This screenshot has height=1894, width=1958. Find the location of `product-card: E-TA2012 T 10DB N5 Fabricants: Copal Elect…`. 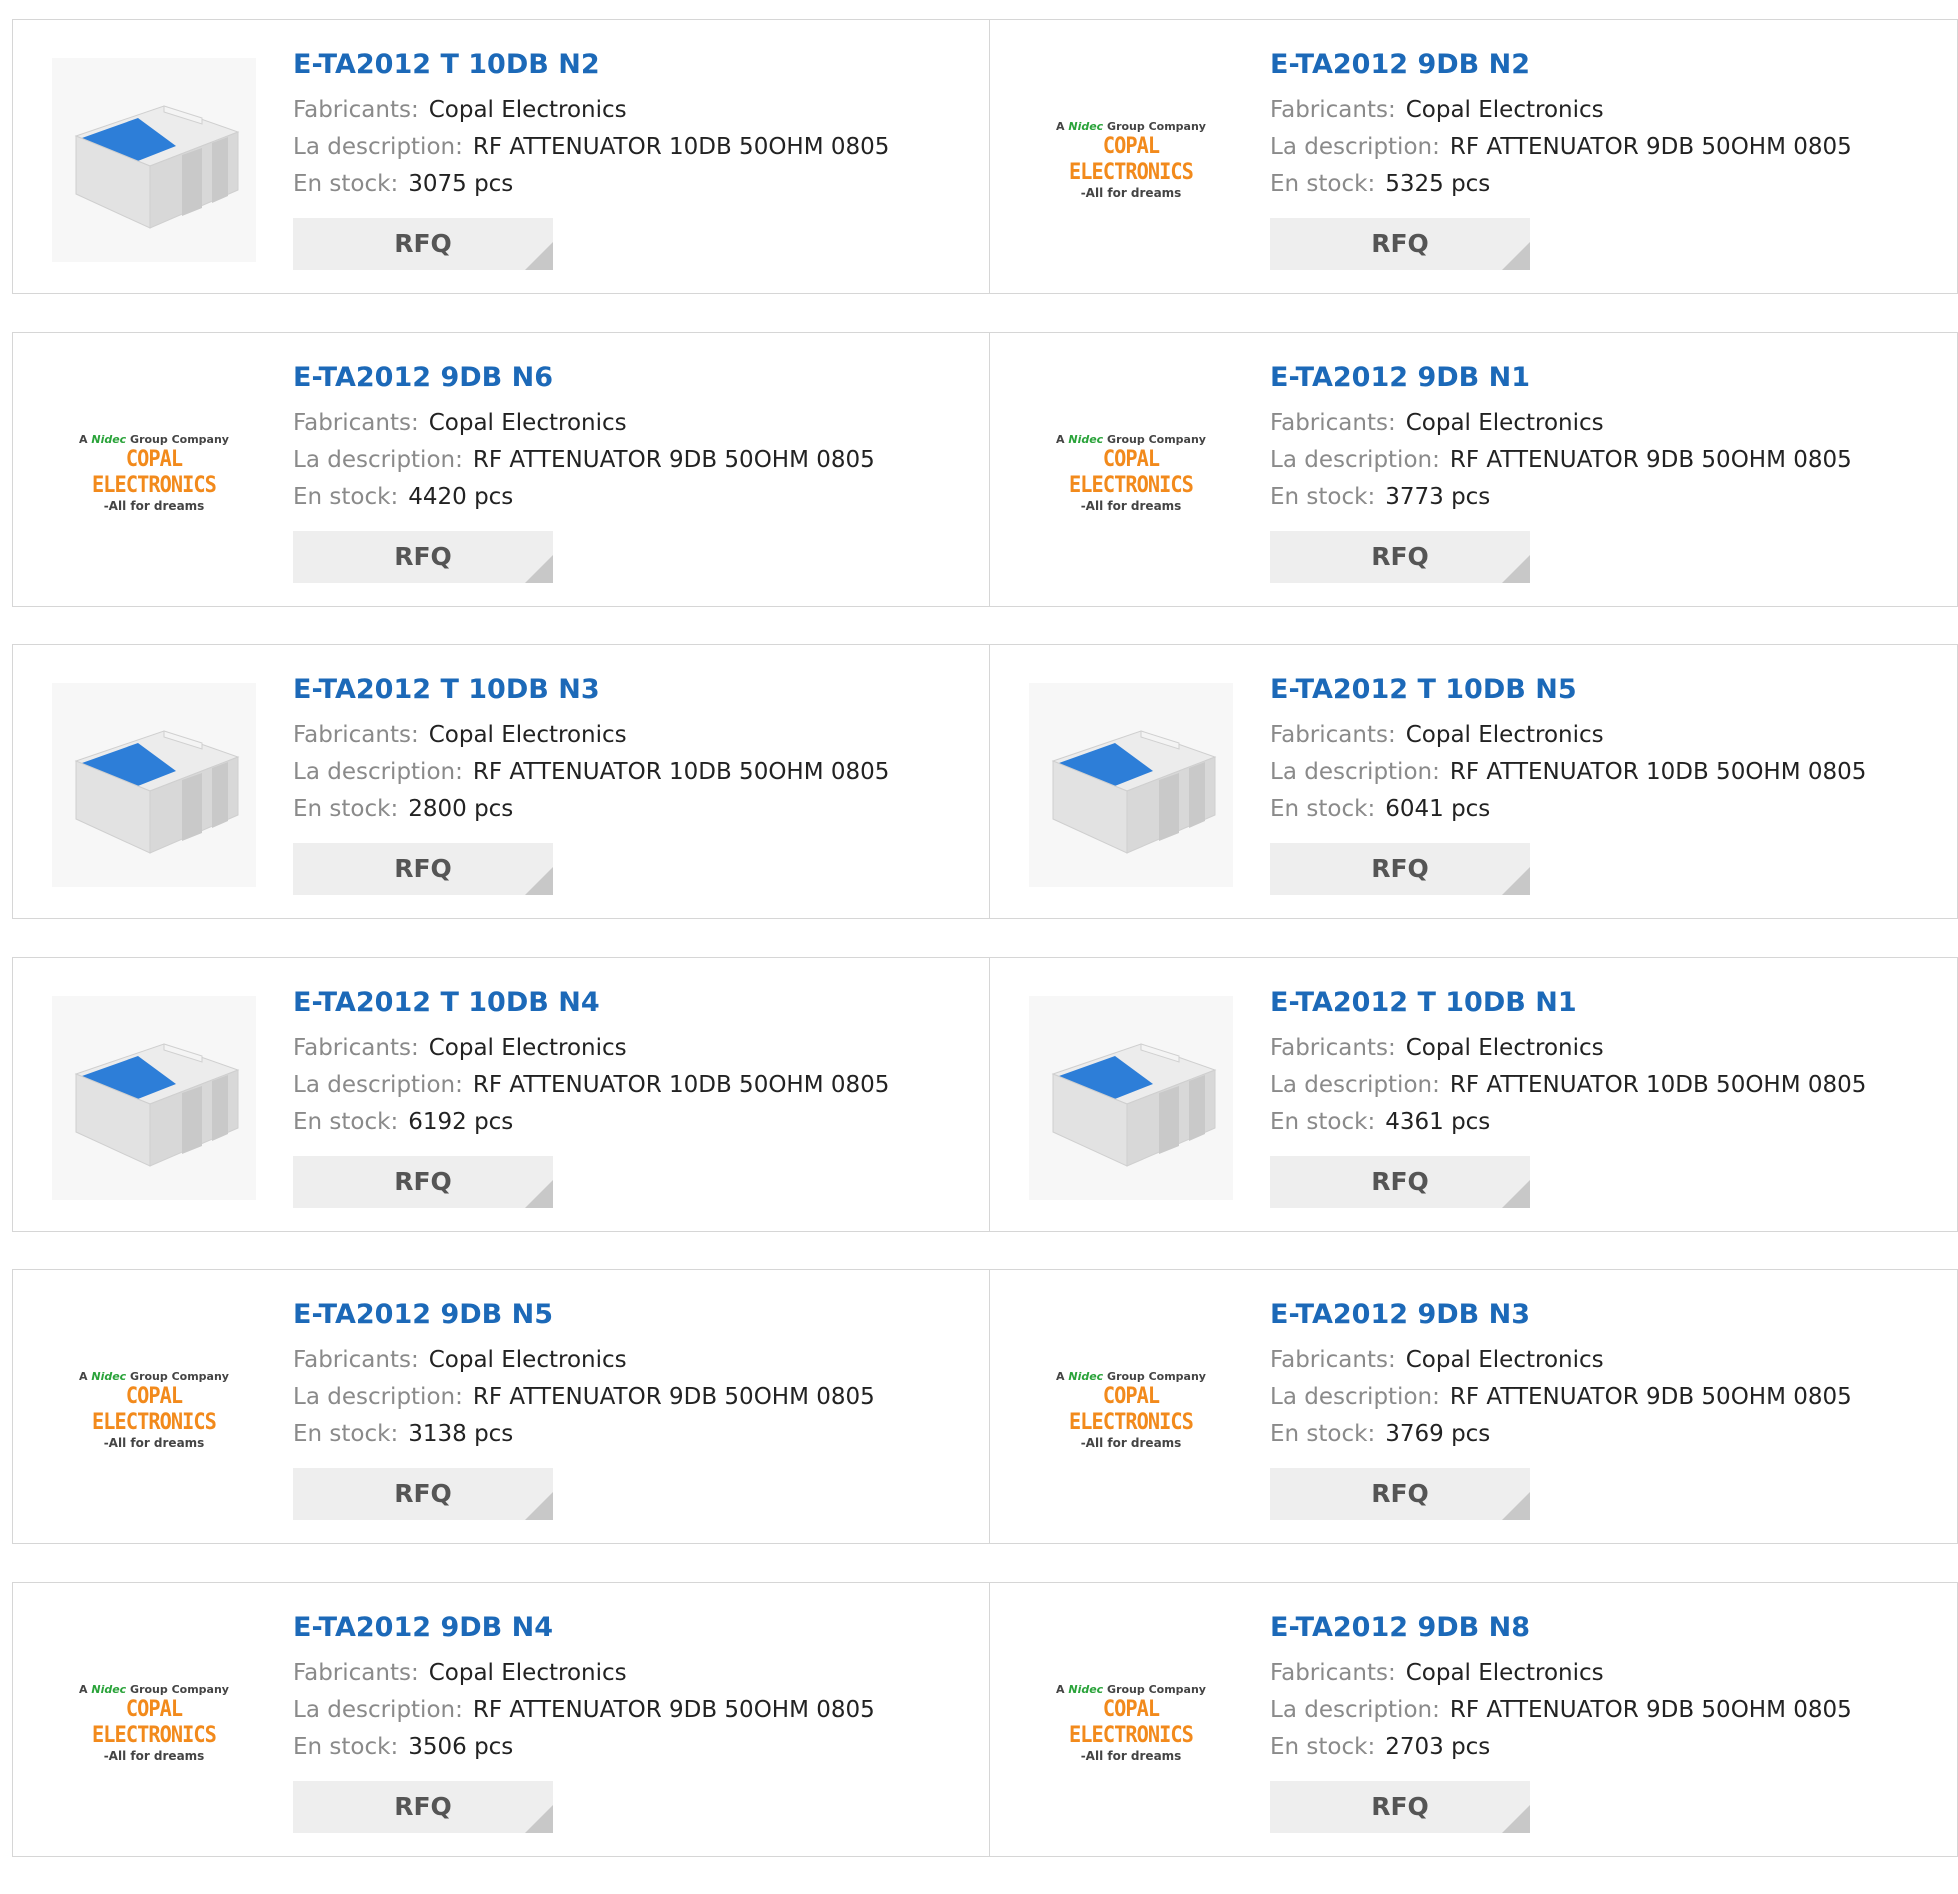

product-card: E-TA2012 T 10DB N5 Fabricants: Copal Elect… is located at coordinates (1474, 781).